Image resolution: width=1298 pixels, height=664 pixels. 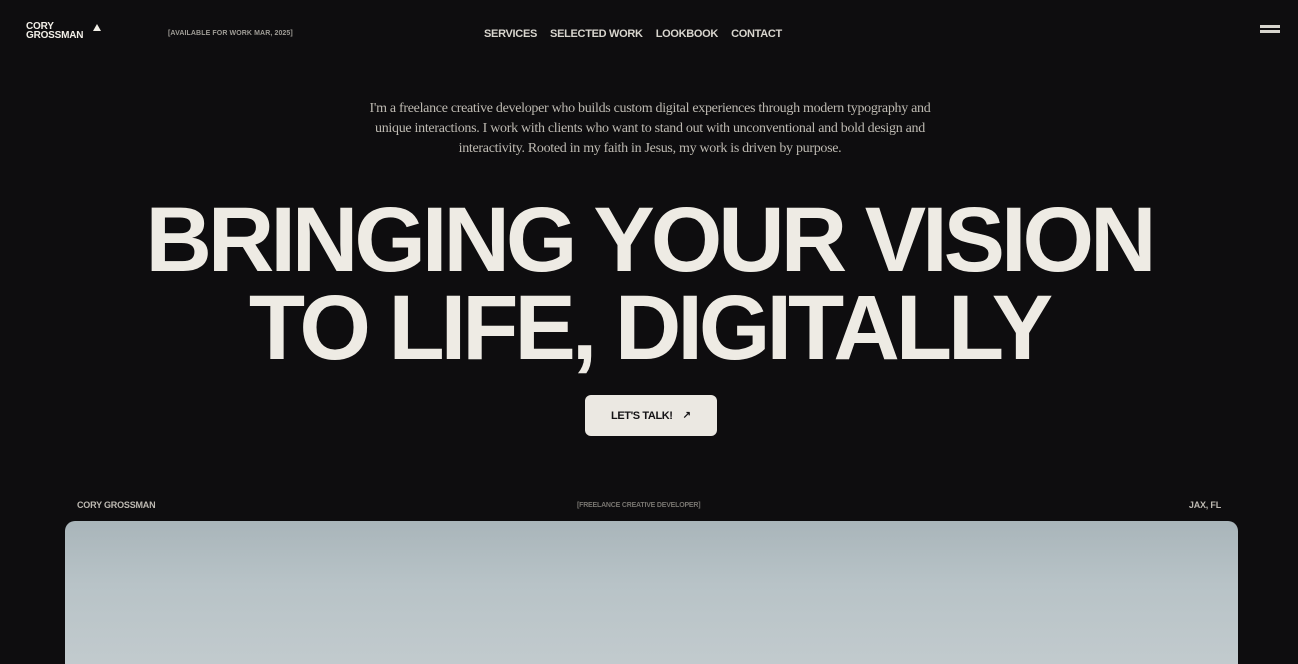 I want to click on logo: CORY GROSSMAN, so click(x=63, y=31).